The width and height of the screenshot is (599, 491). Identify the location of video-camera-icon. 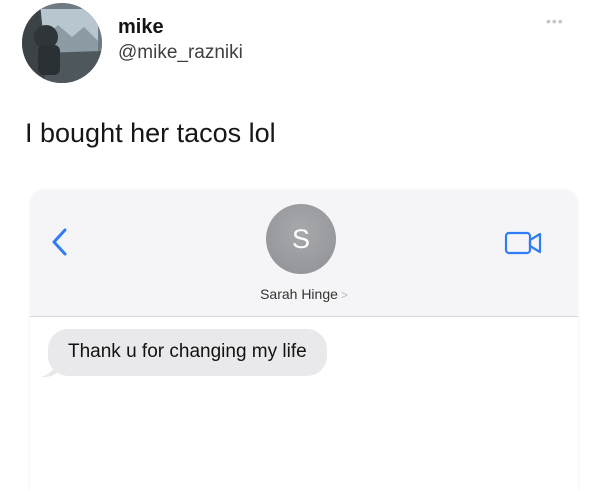
(523, 243).